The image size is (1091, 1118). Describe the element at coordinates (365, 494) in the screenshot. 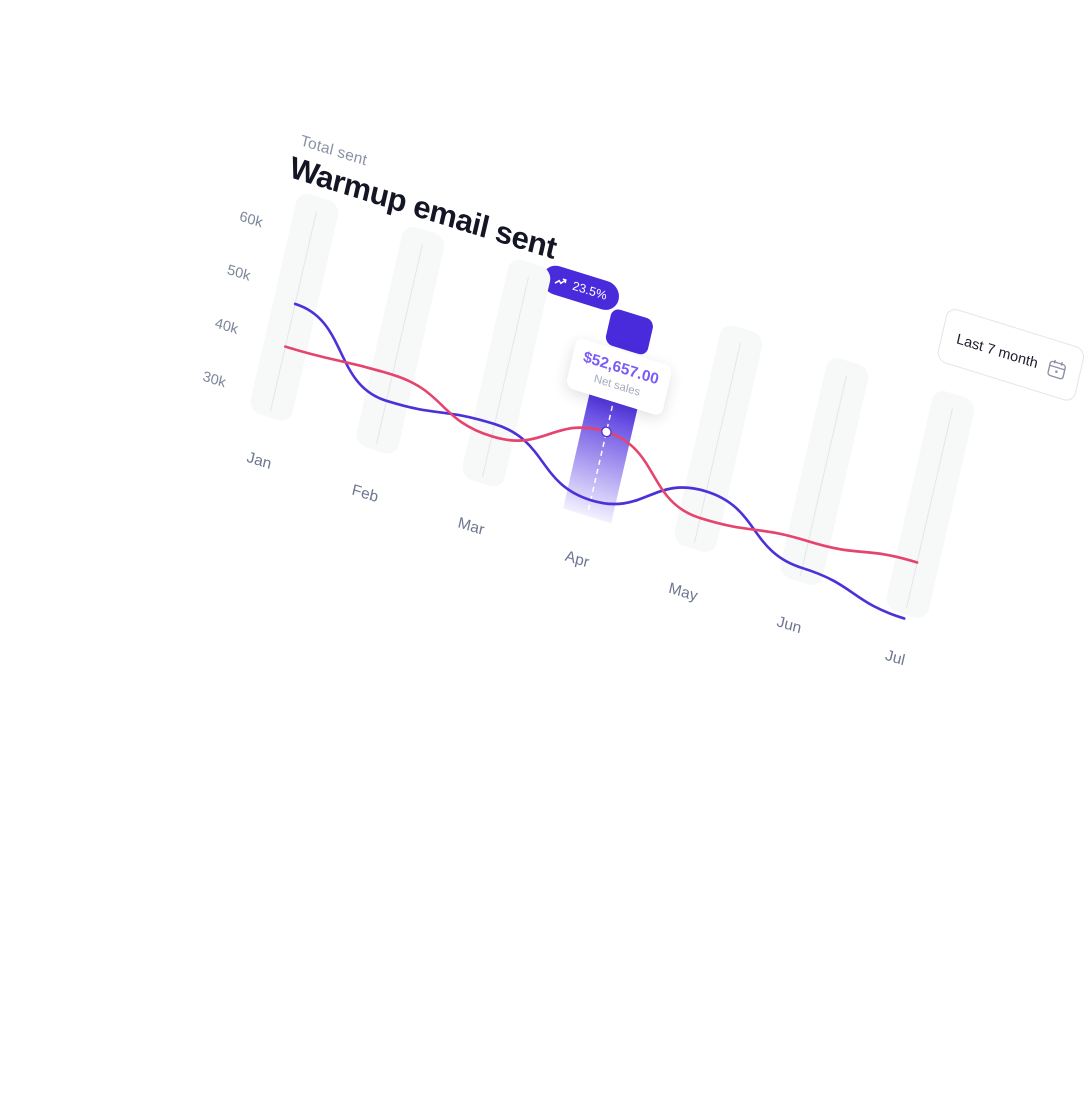

I see `x-tick-label: Feb` at that location.